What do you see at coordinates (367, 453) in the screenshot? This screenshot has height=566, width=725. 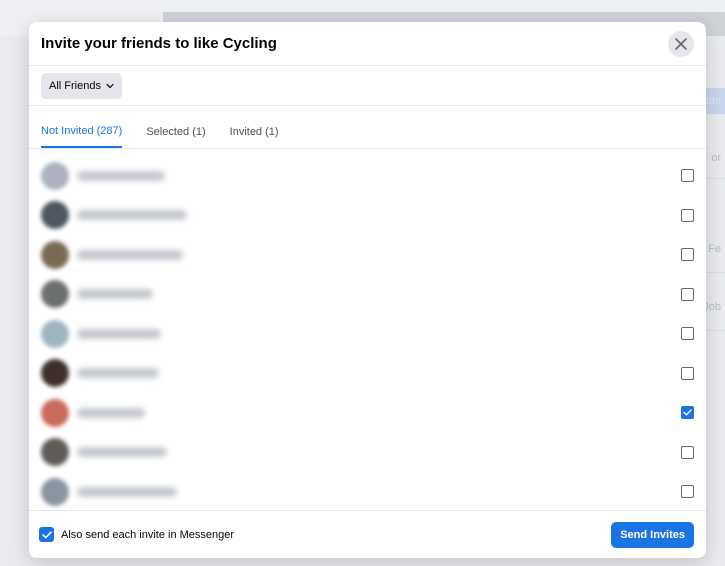 I see `friend-row: Сергей Друзы` at bounding box center [367, 453].